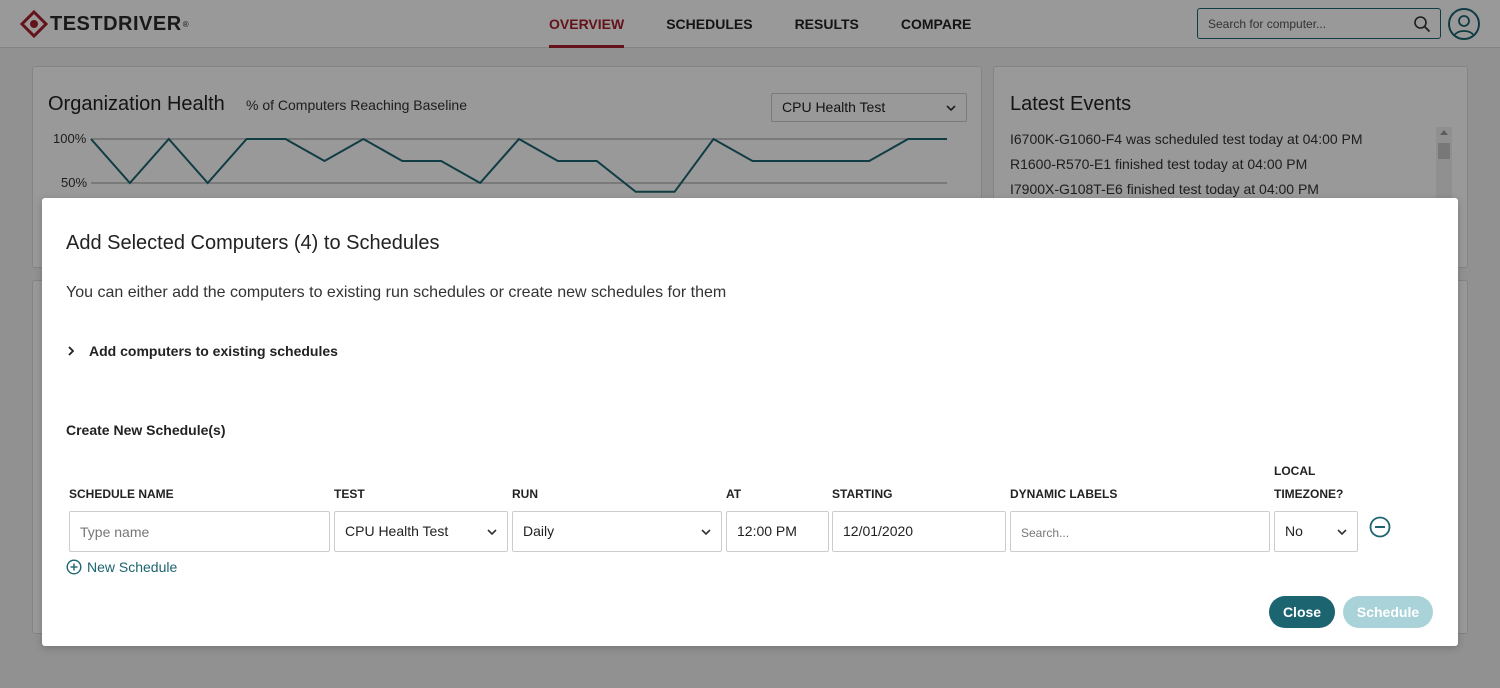  I want to click on modal-title: Add Selected Computers (4) to Schedules, so click(253, 243).